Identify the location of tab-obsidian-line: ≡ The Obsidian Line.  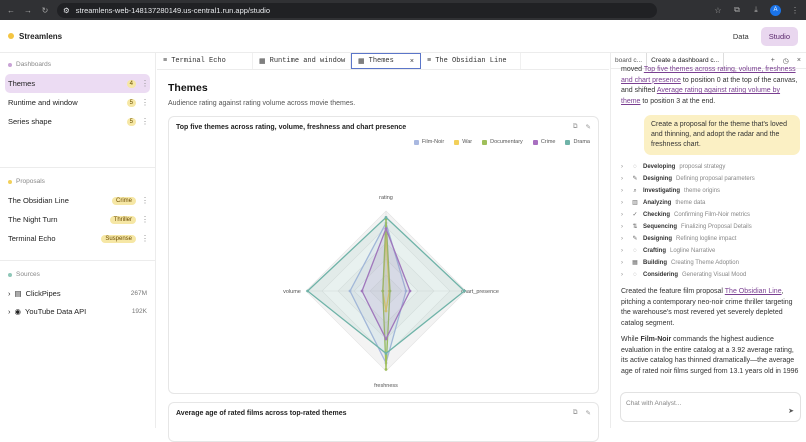
(471, 61).